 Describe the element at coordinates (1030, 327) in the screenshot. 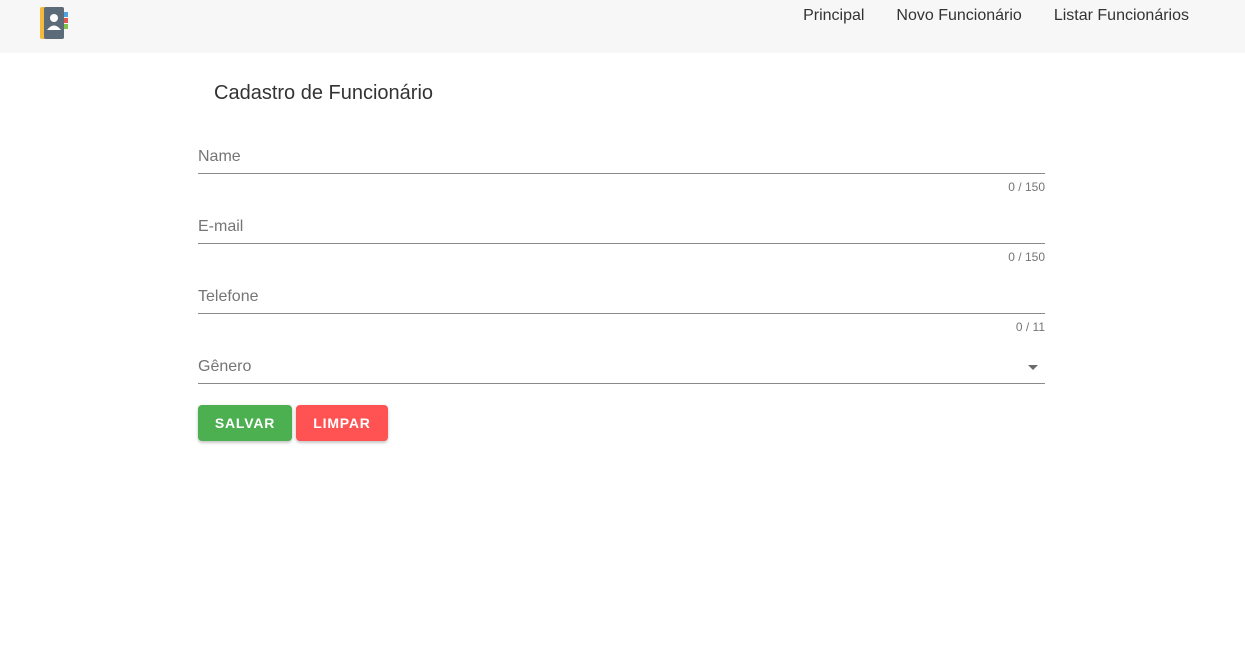

I see `phone-counter: 0 / 11` at that location.